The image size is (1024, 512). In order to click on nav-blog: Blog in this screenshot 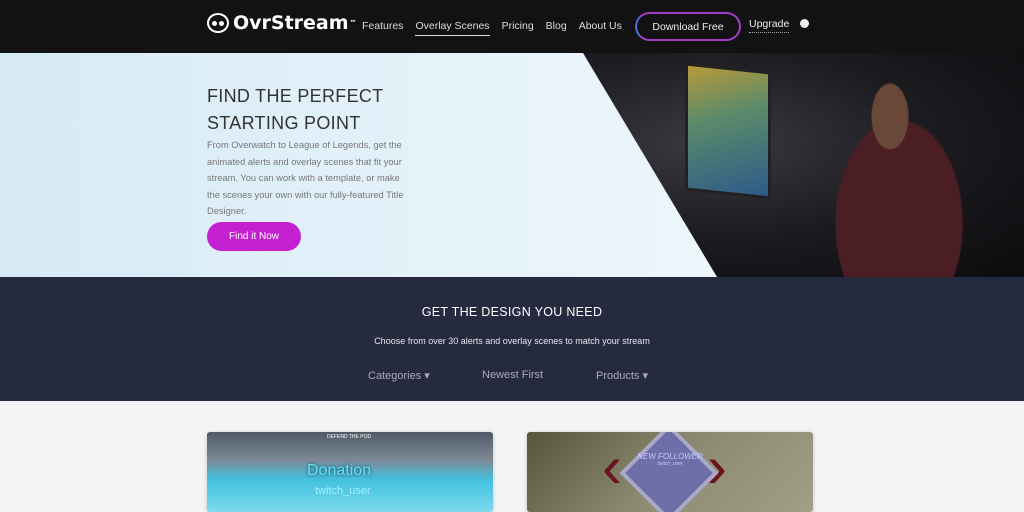, I will do `click(556, 28)`.